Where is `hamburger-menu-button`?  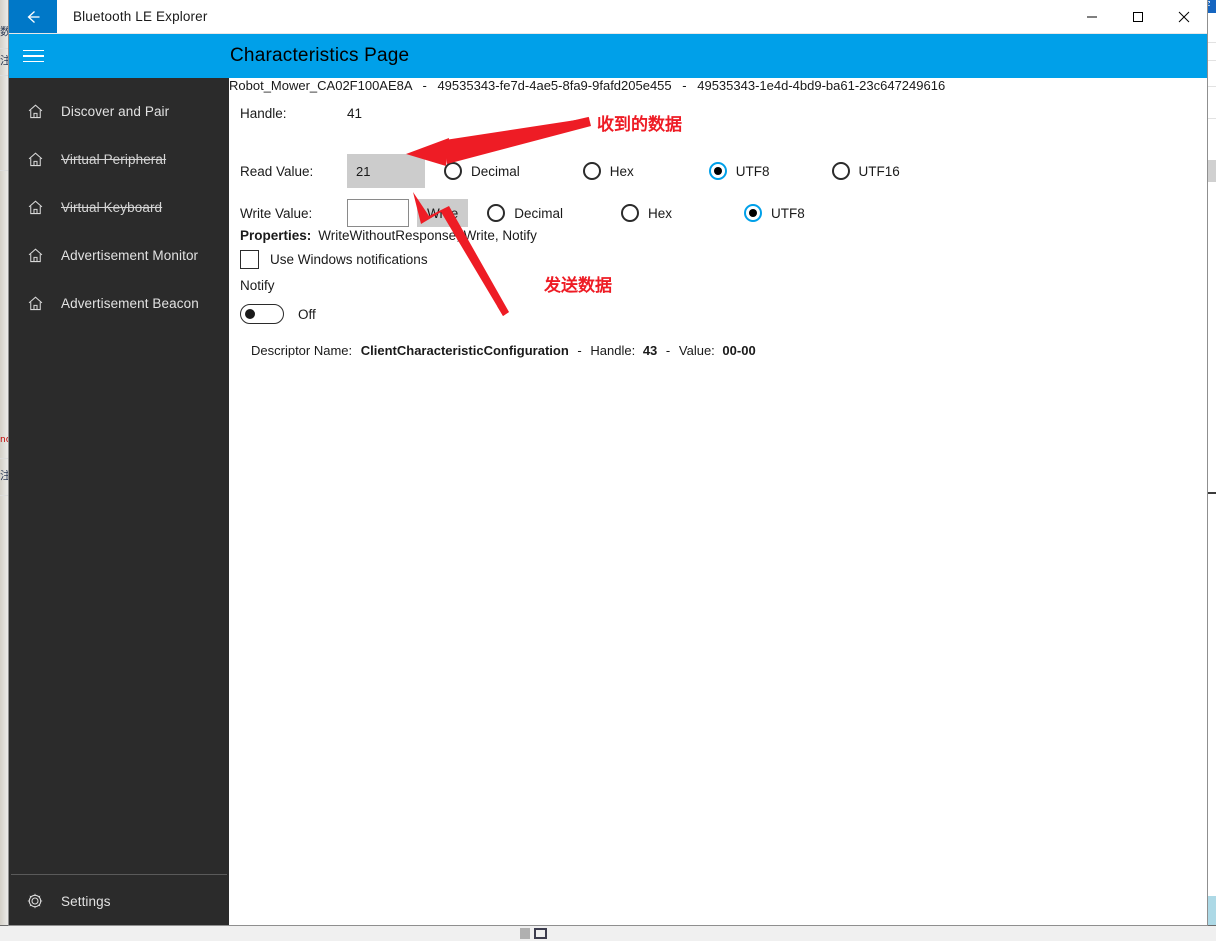 hamburger-menu-button is located at coordinates (33, 56).